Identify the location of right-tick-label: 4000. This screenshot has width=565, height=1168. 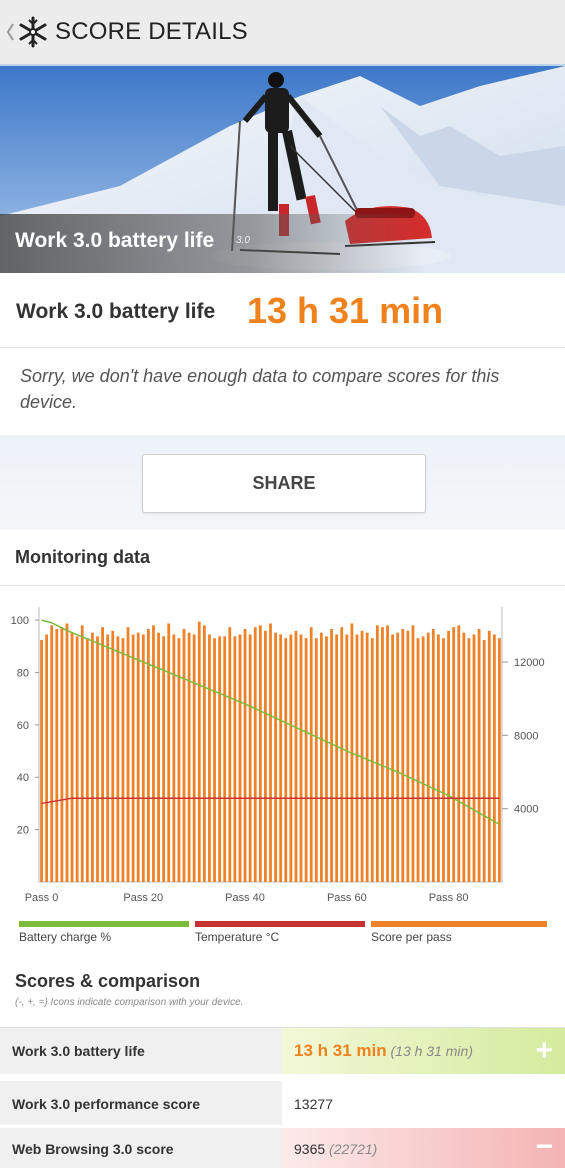
(526, 810).